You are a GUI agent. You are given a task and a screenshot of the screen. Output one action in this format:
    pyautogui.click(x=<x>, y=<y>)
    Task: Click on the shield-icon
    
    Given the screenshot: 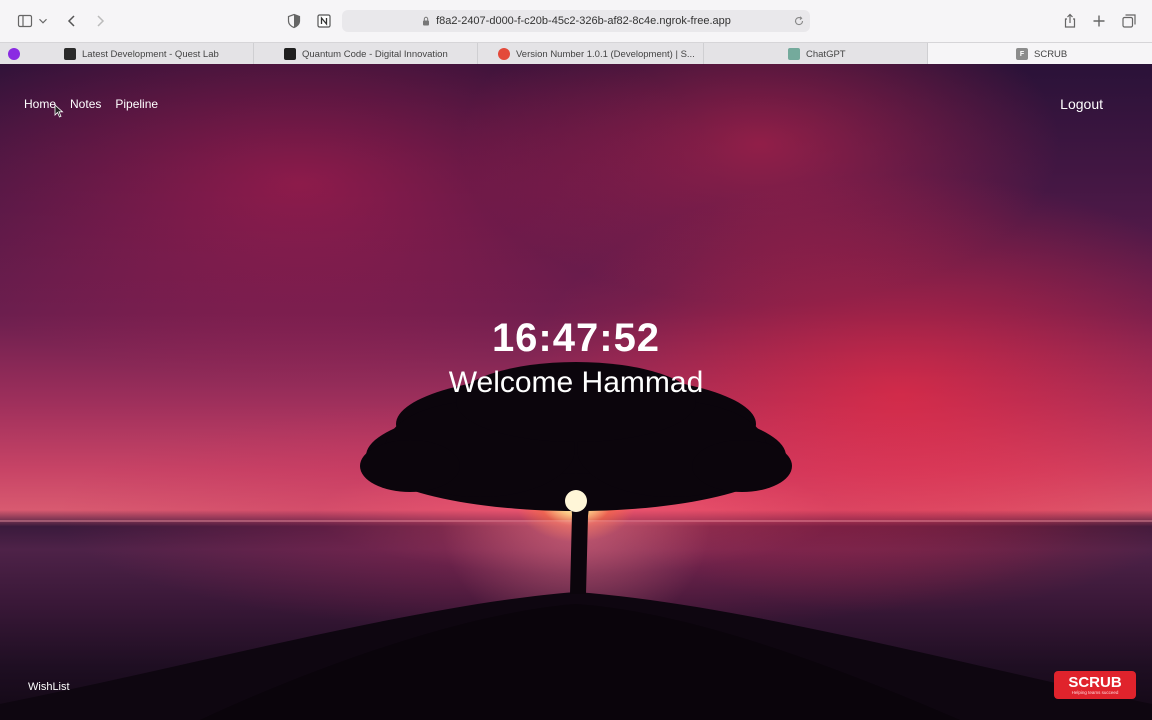 What is the action you would take?
    pyautogui.click(x=294, y=21)
    